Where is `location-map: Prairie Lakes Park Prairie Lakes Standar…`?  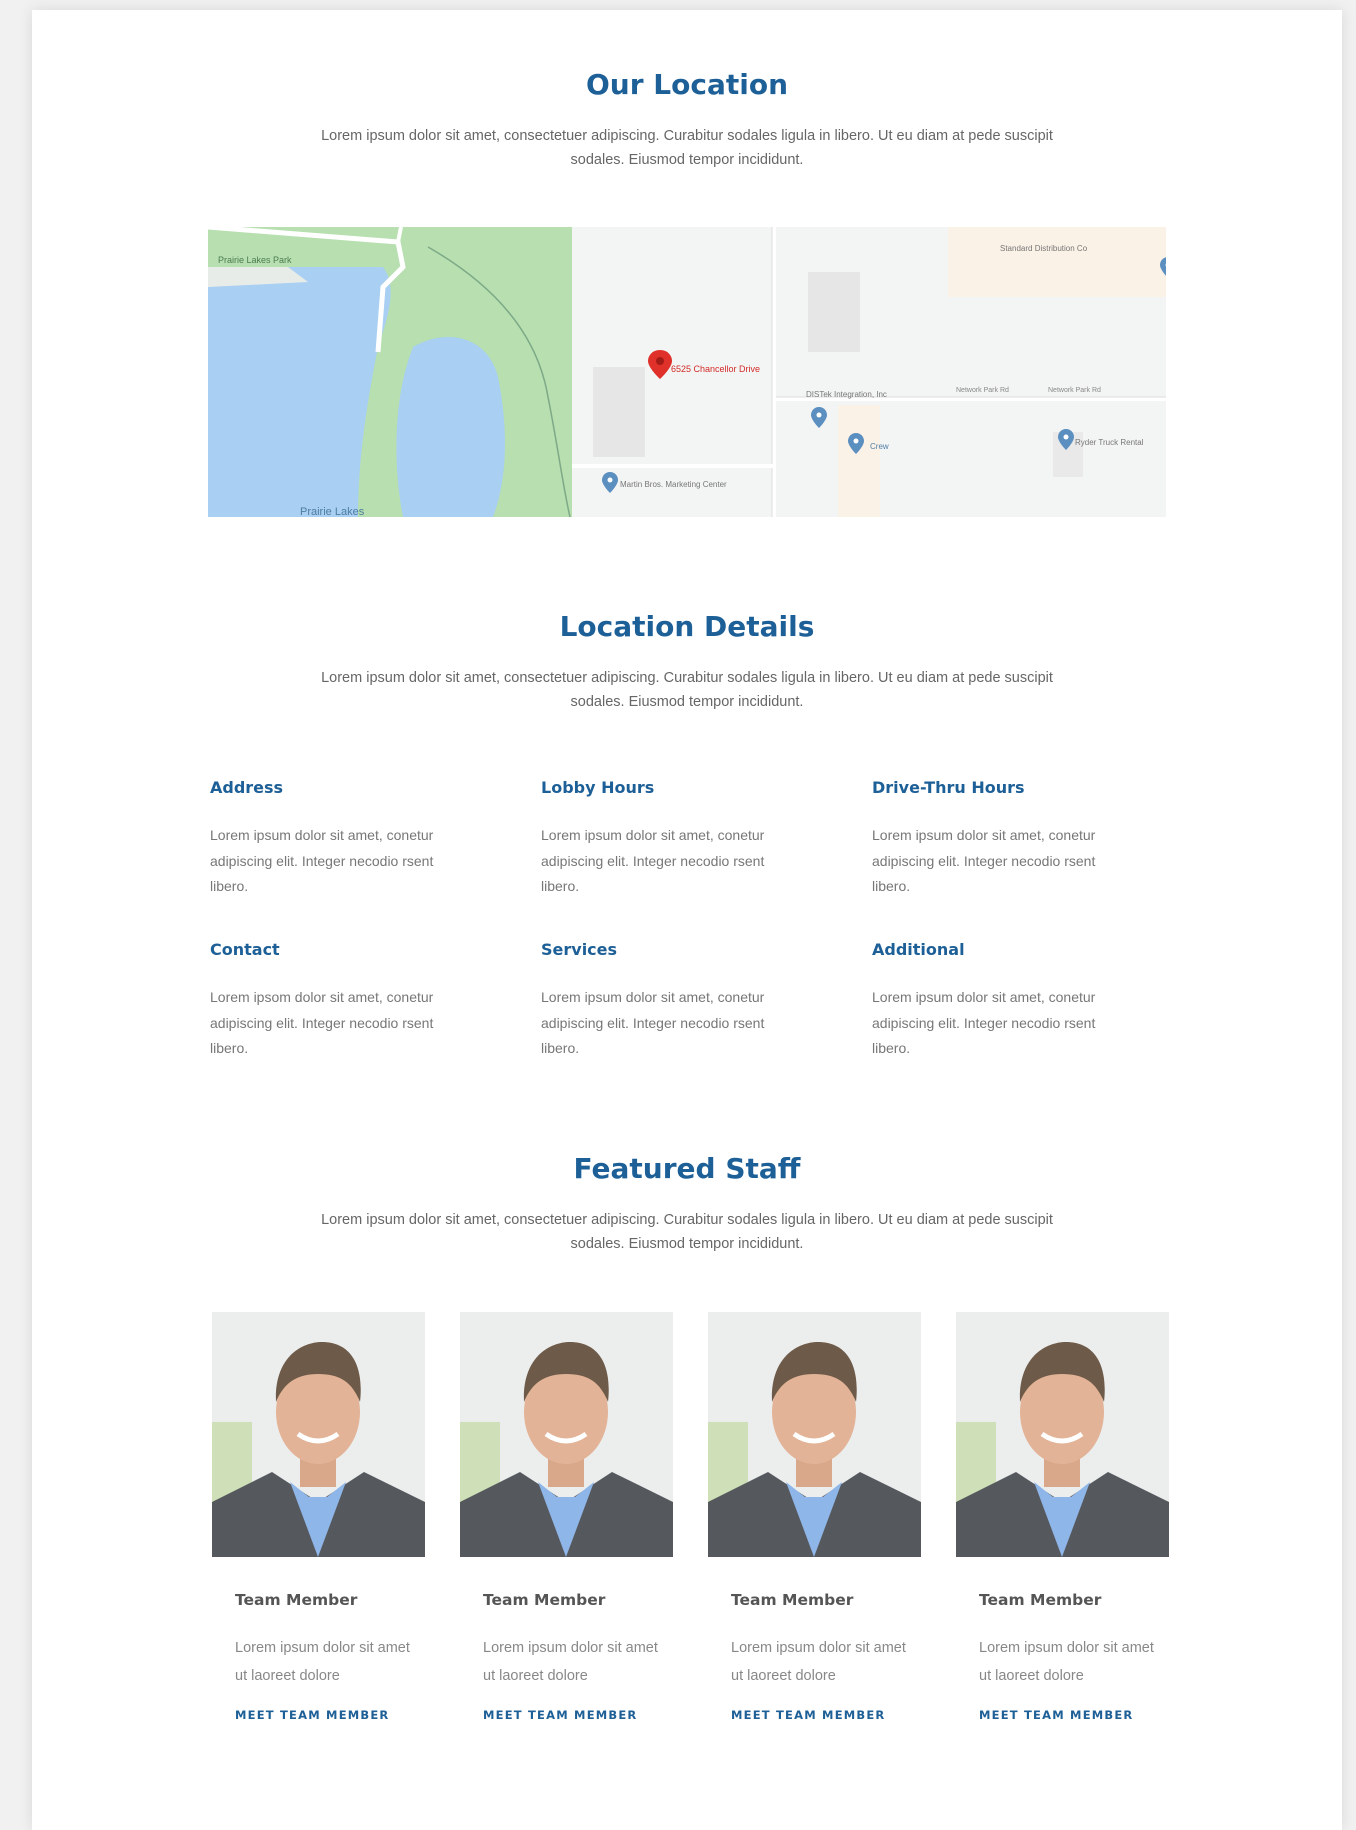 location-map: Prairie Lakes Park Prairie Lakes Standar… is located at coordinates (687, 372).